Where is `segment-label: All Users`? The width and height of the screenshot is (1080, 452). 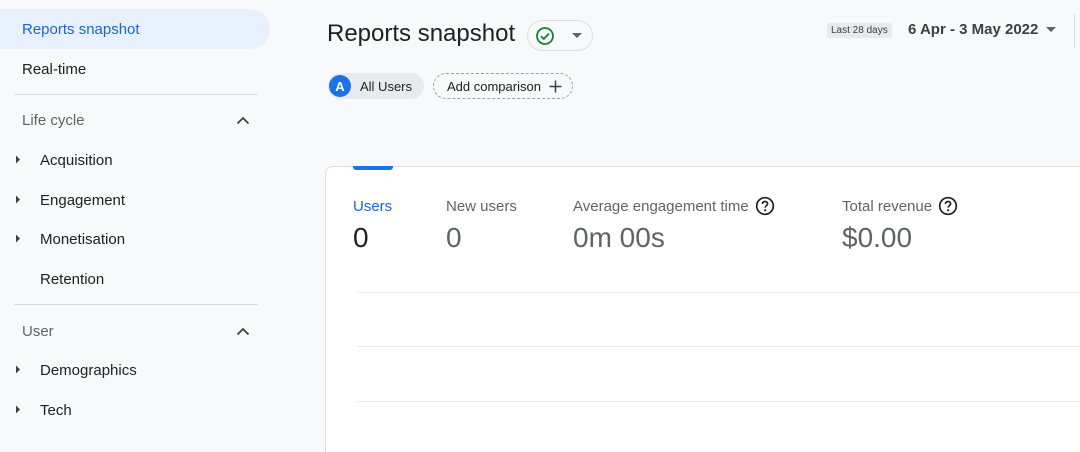
segment-label: All Users is located at coordinates (386, 86).